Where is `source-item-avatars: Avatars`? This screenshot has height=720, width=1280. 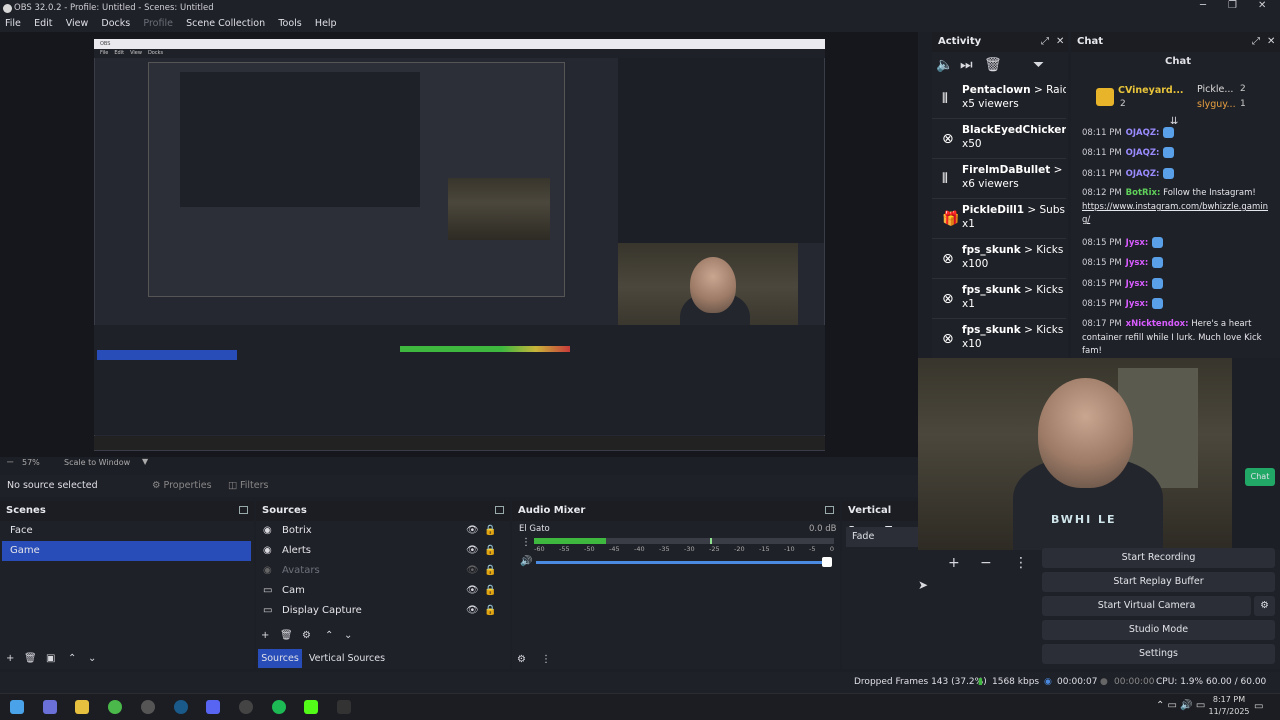 source-item-avatars: Avatars is located at coordinates (378, 571).